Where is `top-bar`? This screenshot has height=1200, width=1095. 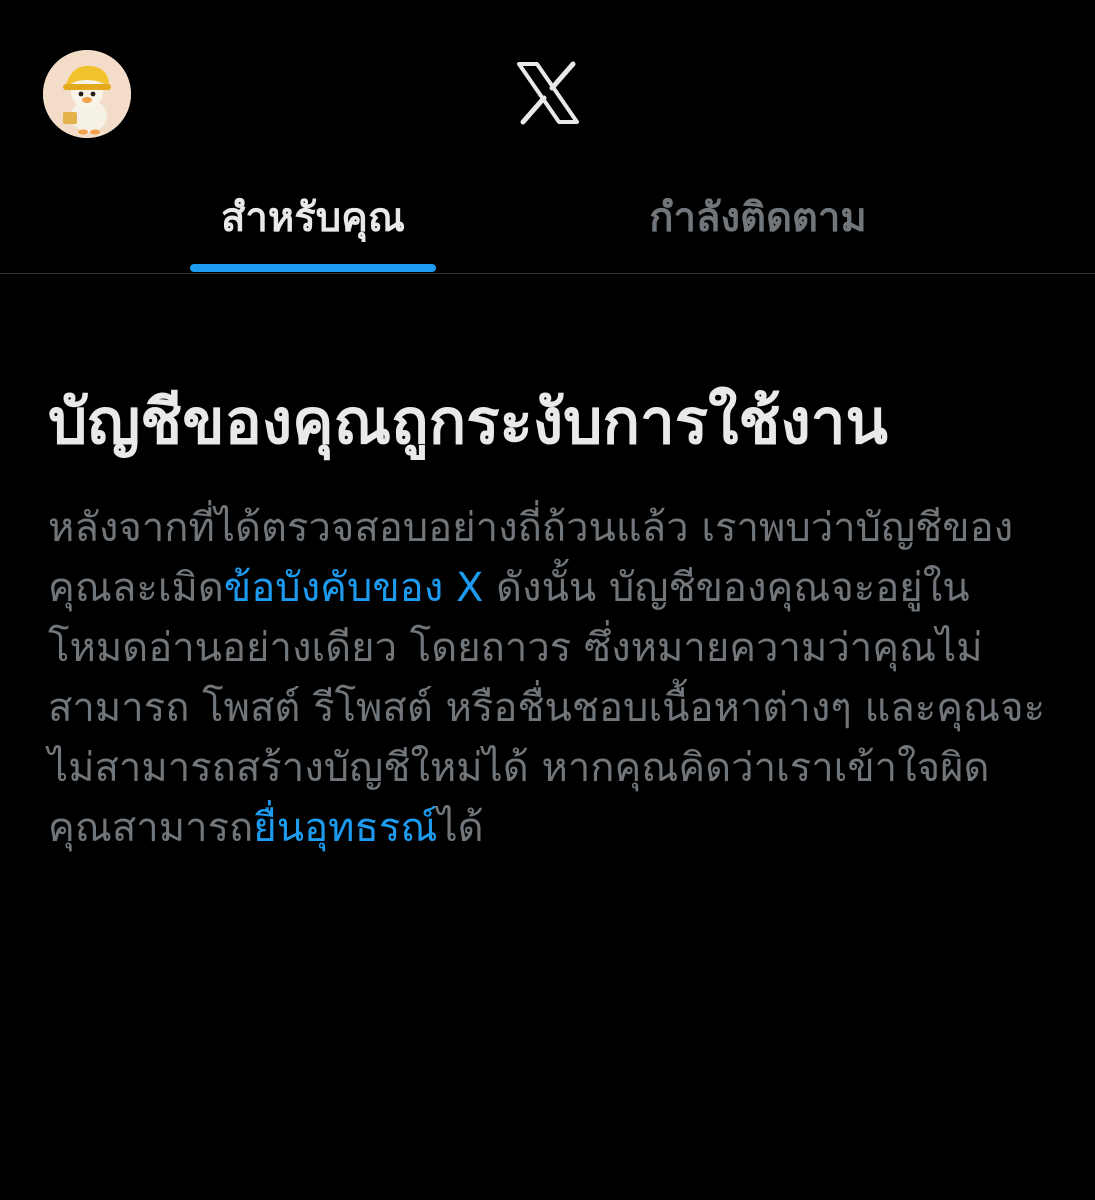
top-bar is located at coordinates (547, 80).